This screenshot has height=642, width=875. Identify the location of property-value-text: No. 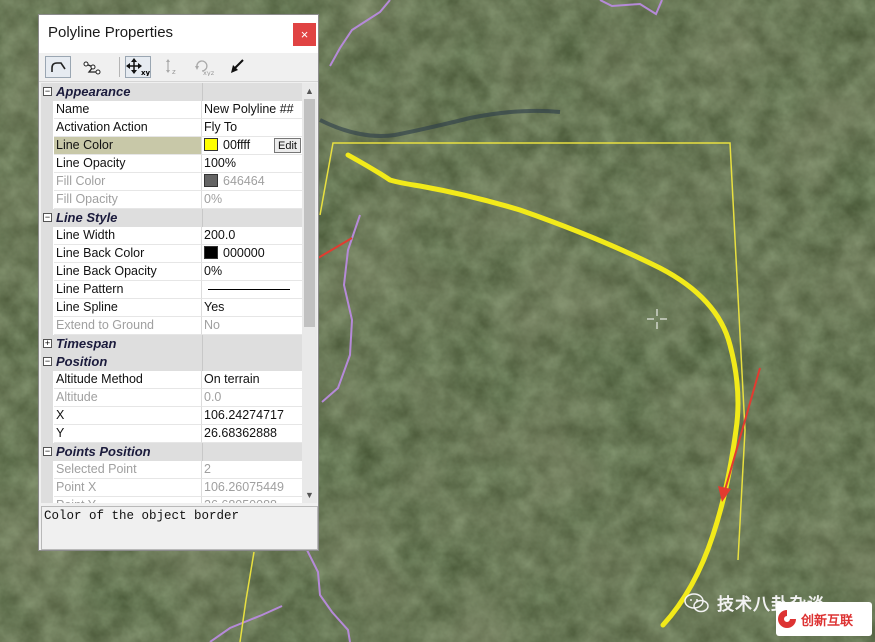
(212, 325).